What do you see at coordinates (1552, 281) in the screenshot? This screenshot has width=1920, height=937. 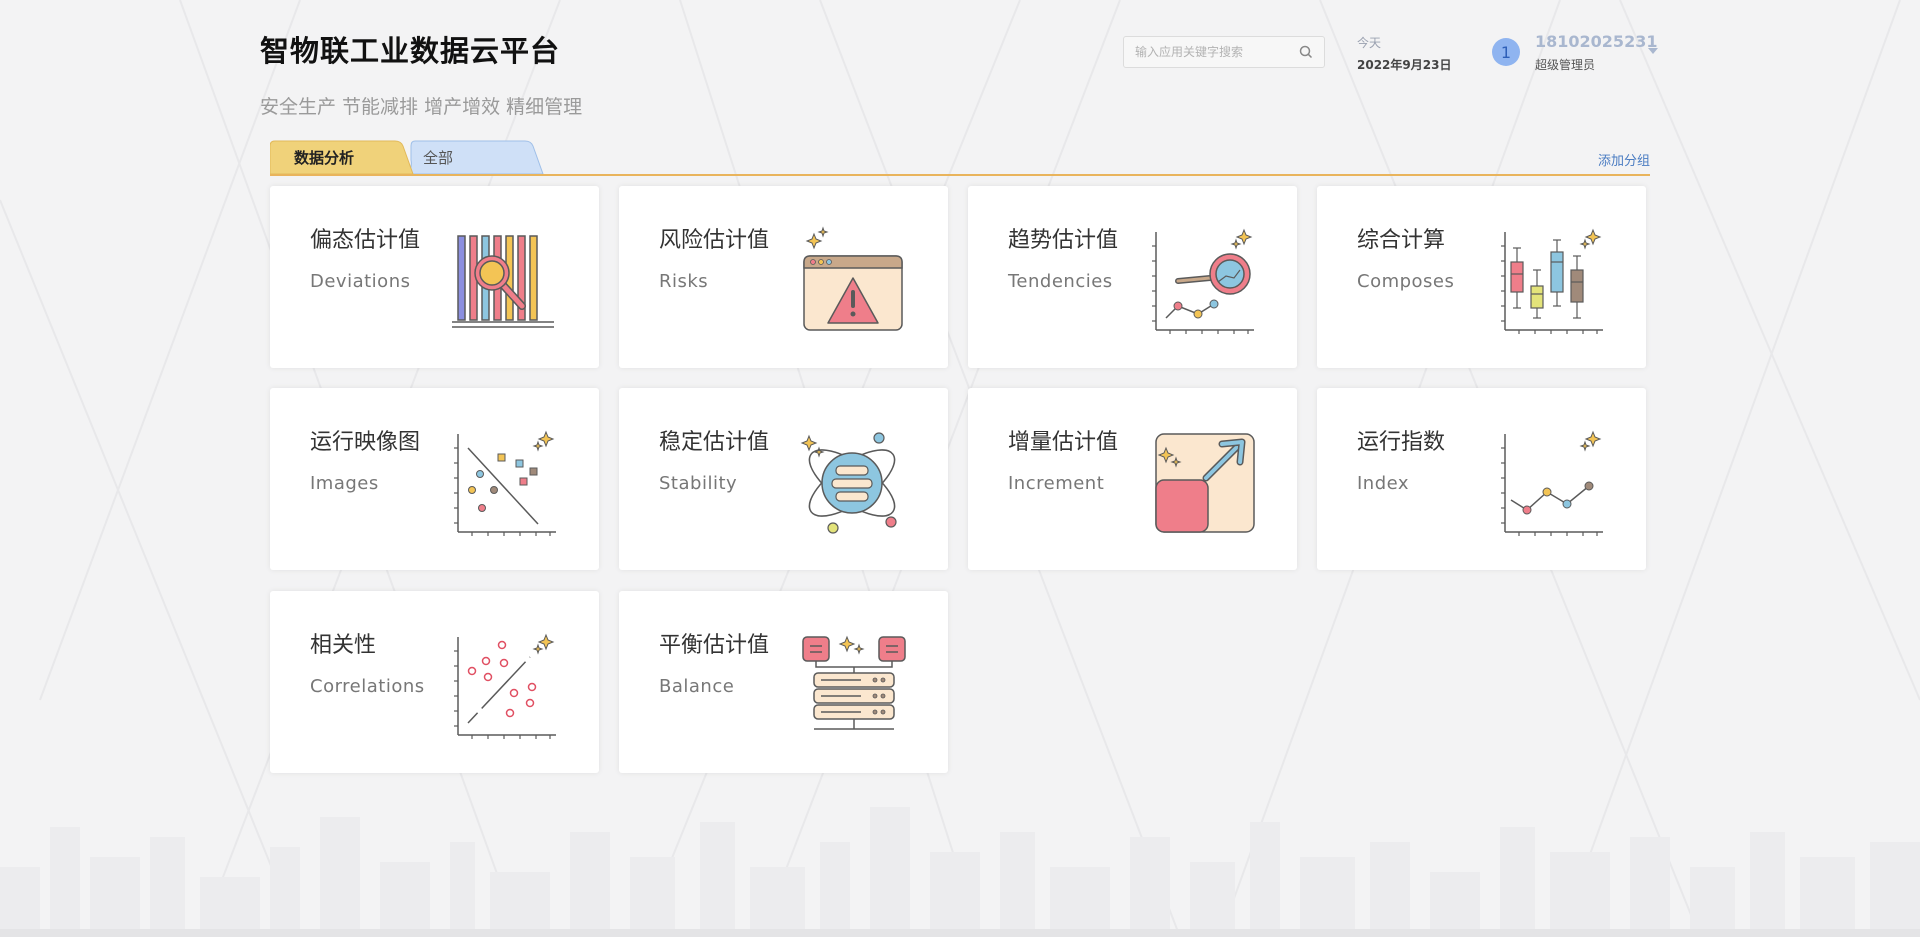 I see `boxplot-icon` at bounding box center [1552, 281].